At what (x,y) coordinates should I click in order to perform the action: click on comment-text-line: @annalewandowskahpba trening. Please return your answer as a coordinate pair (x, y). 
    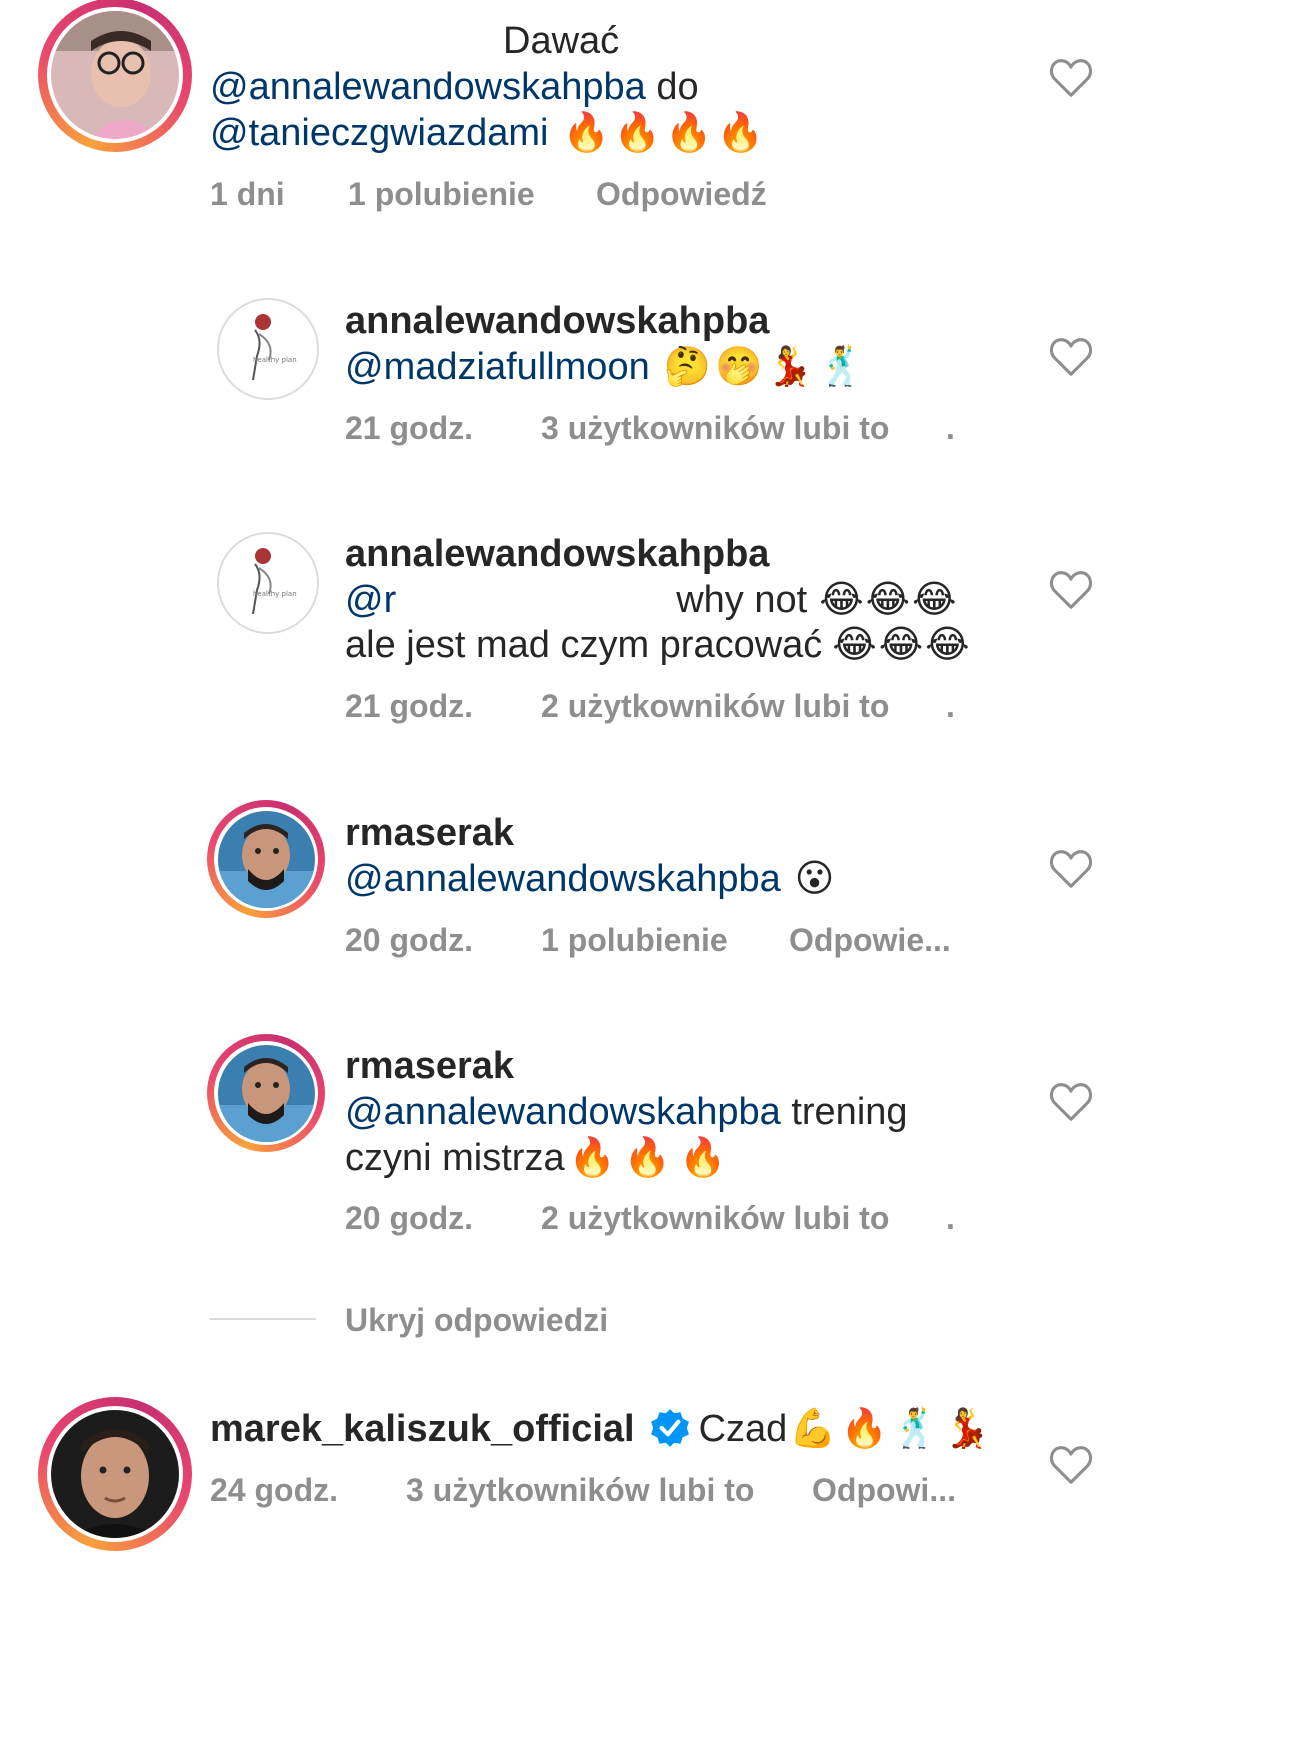
    Looking at the image, I should click on (626, 1112).